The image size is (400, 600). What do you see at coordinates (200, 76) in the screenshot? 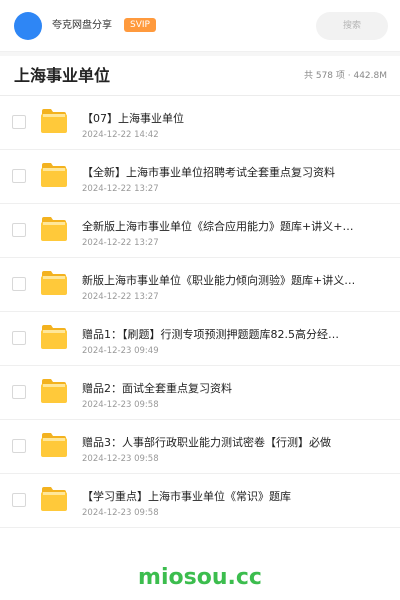
I see `folder-title-row: 上海事业单位 共 578 项 · 442.8M` at bounding box center [200, 76].